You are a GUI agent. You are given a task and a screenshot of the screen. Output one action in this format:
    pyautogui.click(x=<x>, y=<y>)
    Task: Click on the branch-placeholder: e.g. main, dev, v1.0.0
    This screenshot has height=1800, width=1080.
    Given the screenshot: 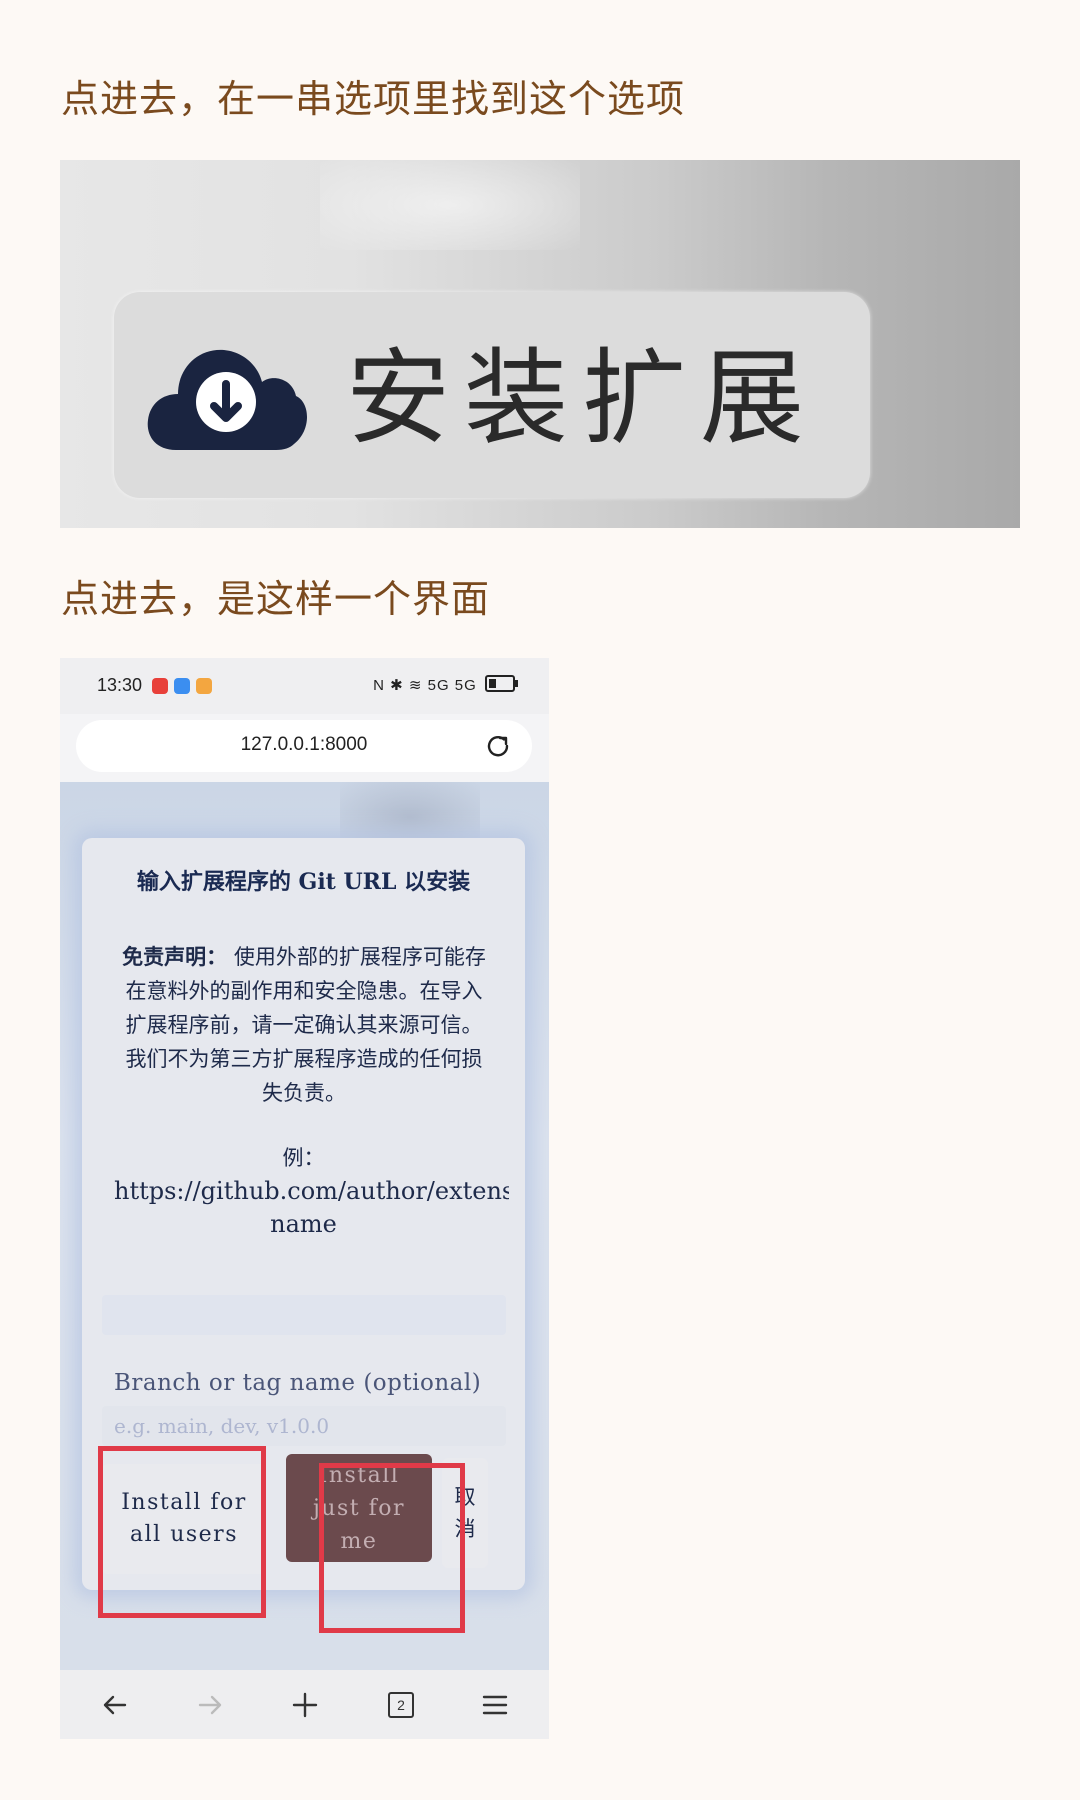 What is the action you would take?
    pyautogui.click(x=222, y=1426)
    